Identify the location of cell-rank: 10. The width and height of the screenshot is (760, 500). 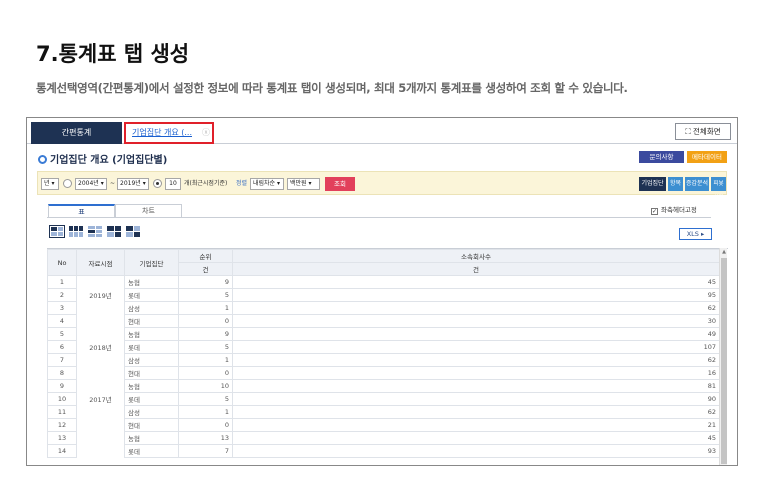
(205, 386).